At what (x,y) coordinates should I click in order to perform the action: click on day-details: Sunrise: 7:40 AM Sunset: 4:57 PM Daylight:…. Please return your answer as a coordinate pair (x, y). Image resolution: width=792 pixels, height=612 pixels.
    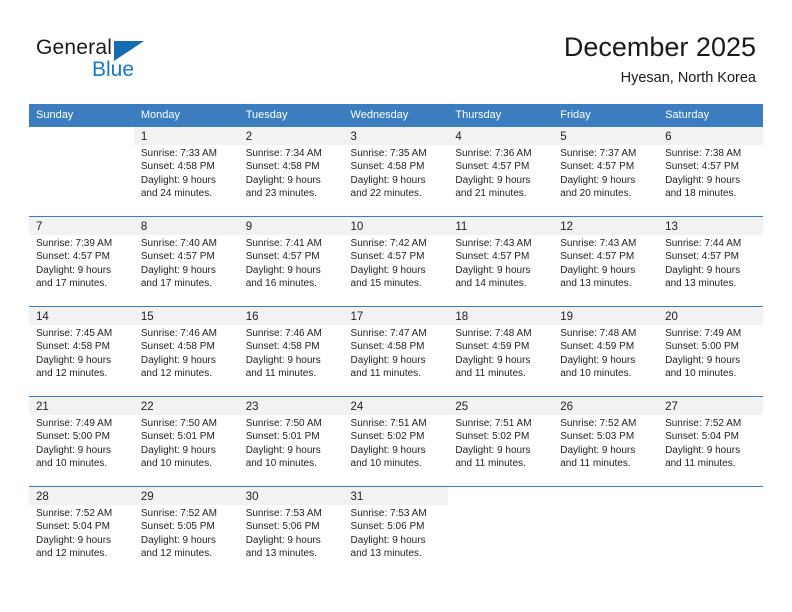
    Looking at the image, I should click on (186, 270).